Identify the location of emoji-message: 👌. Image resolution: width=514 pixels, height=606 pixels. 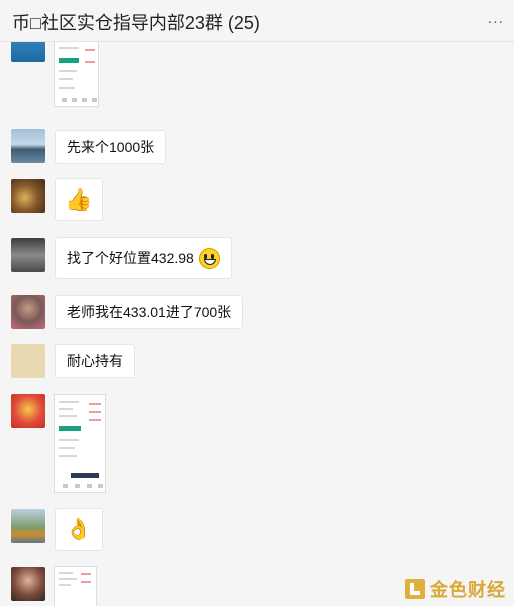
(79, 529).